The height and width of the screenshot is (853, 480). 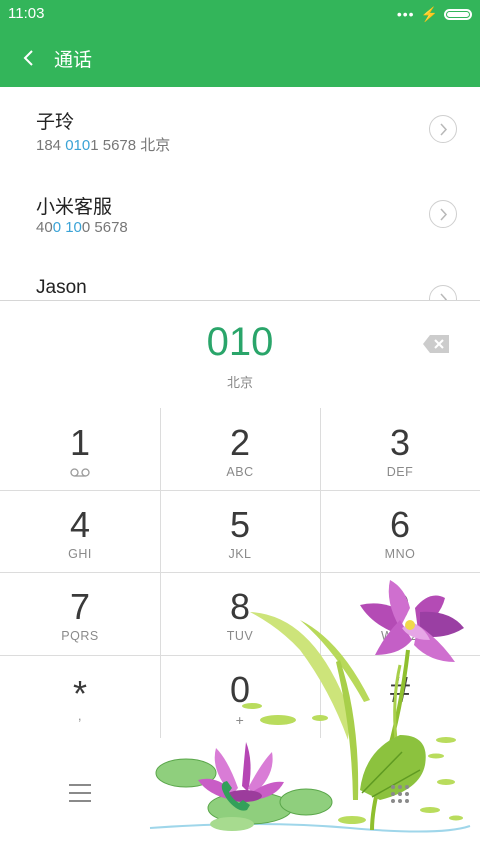 I want to click on backspace-icon, so click(x=436, y=344).